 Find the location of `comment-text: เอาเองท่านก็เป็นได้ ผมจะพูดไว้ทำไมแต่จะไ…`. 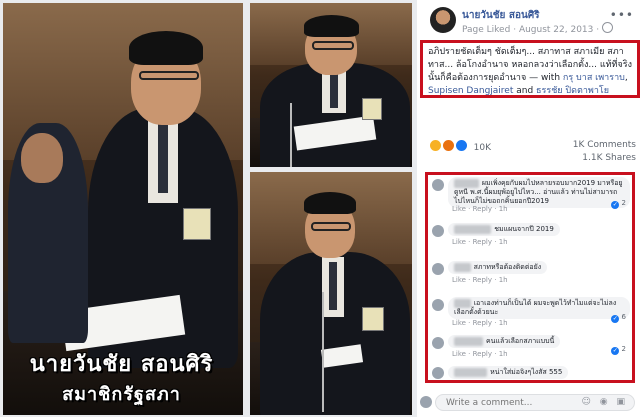

comment-text: เอาเองท่านก็เป็นได้ ผมจะพูดไว้ทำไมแต่จะไ… is located at coordinates (535, 307).